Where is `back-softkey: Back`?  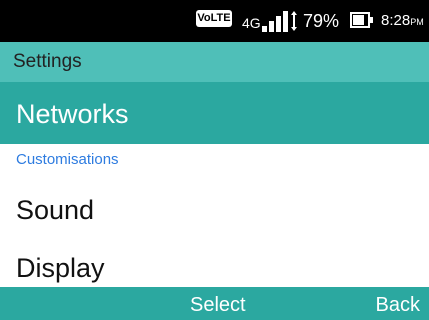 back-softkey: Back is located at coordinates (398, 305).